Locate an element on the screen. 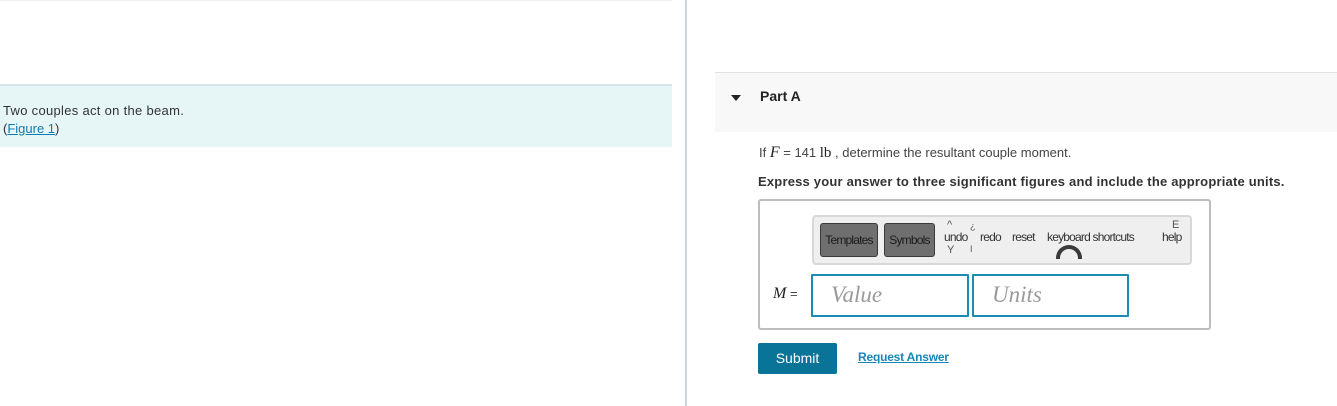  value-input: Value is located at coordinates (890, 295).